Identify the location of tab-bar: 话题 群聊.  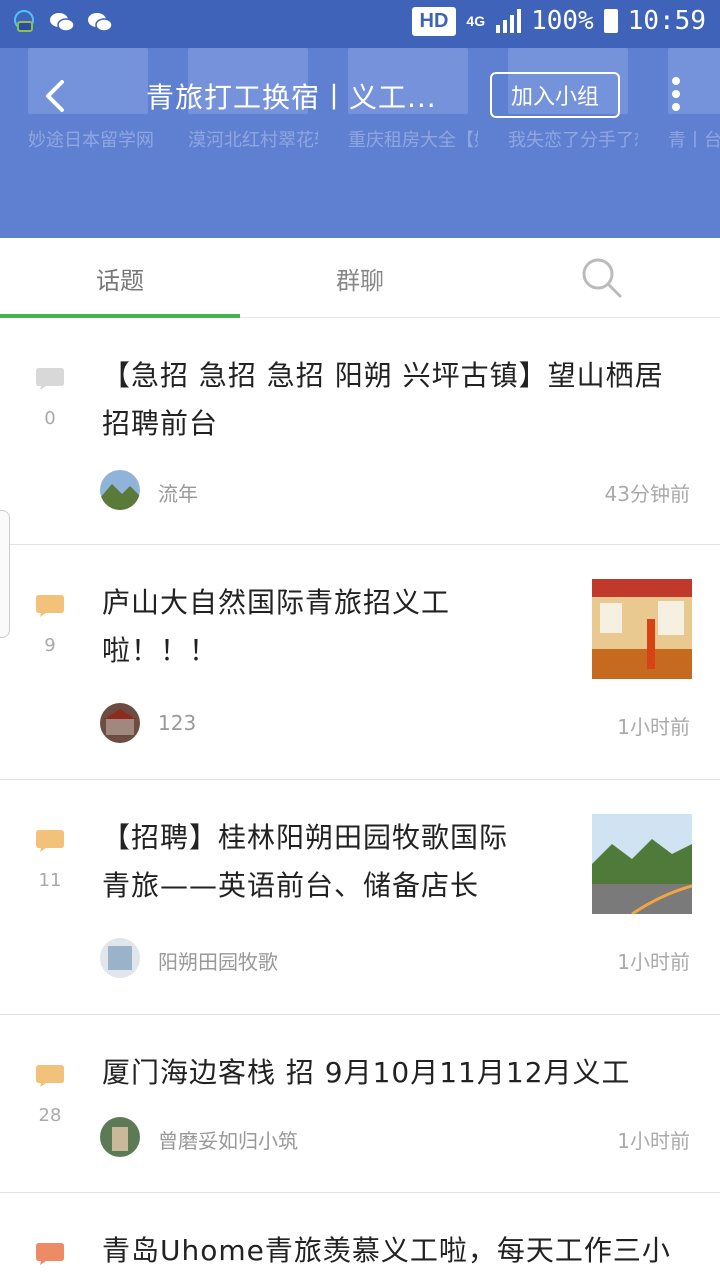
(360, 278).